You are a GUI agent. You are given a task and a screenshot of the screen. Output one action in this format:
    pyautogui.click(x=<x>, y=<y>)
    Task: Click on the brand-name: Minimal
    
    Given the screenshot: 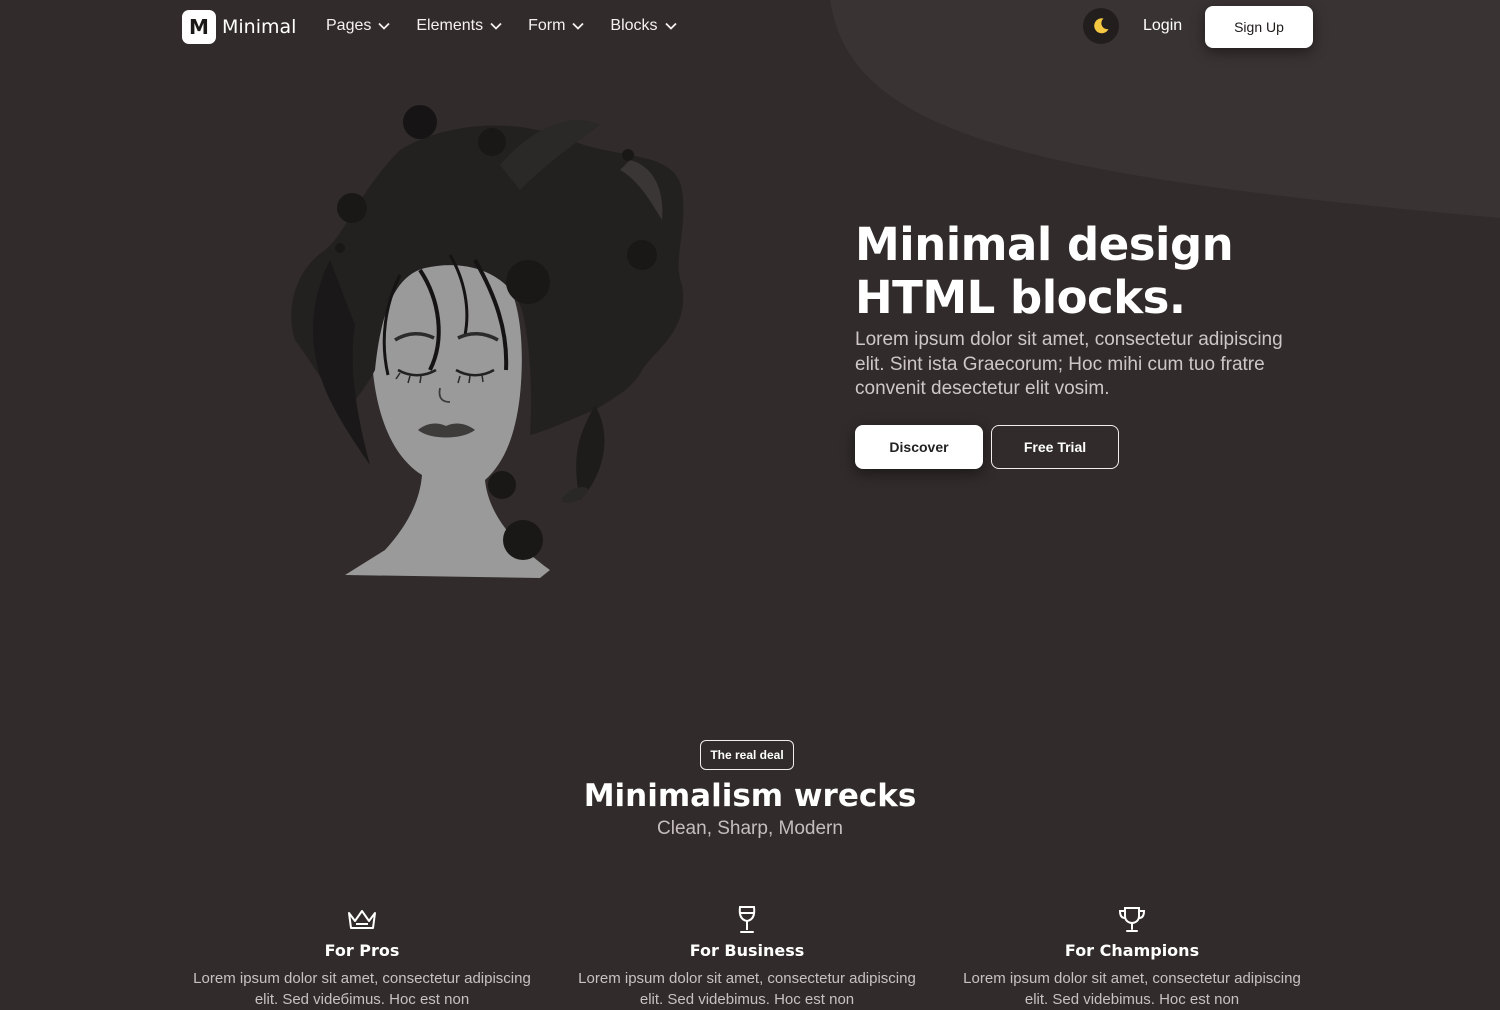 What is the action you would take?
    pyautogui.click(x=259, y=27)
    